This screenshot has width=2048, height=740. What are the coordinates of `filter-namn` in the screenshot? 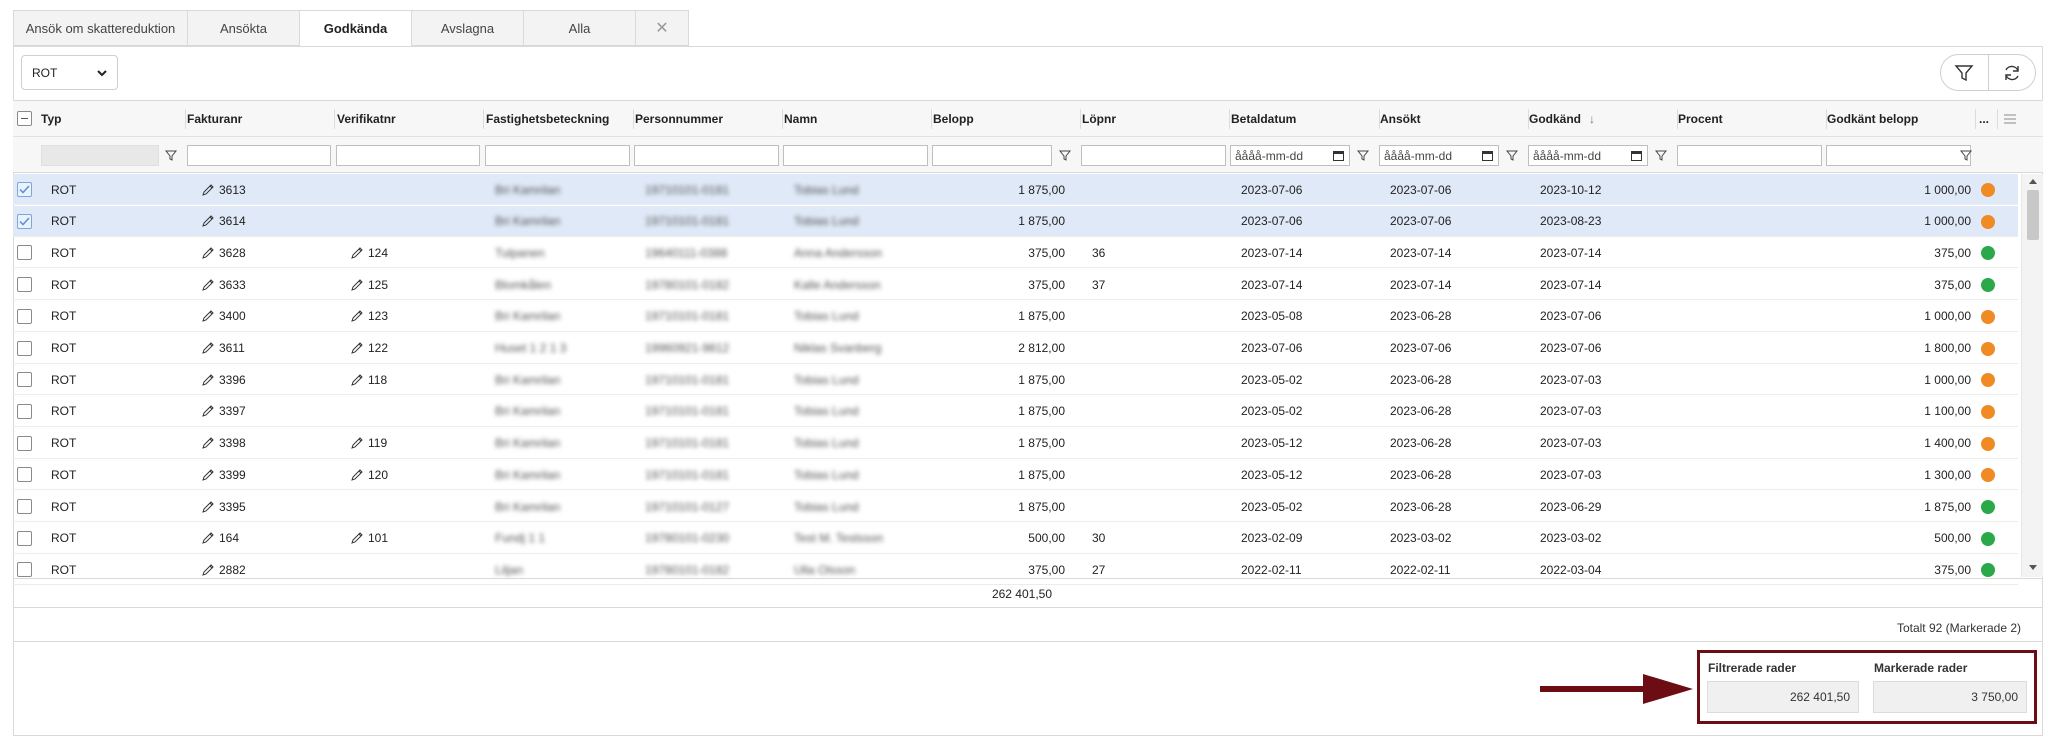 It's located at (855, 155).